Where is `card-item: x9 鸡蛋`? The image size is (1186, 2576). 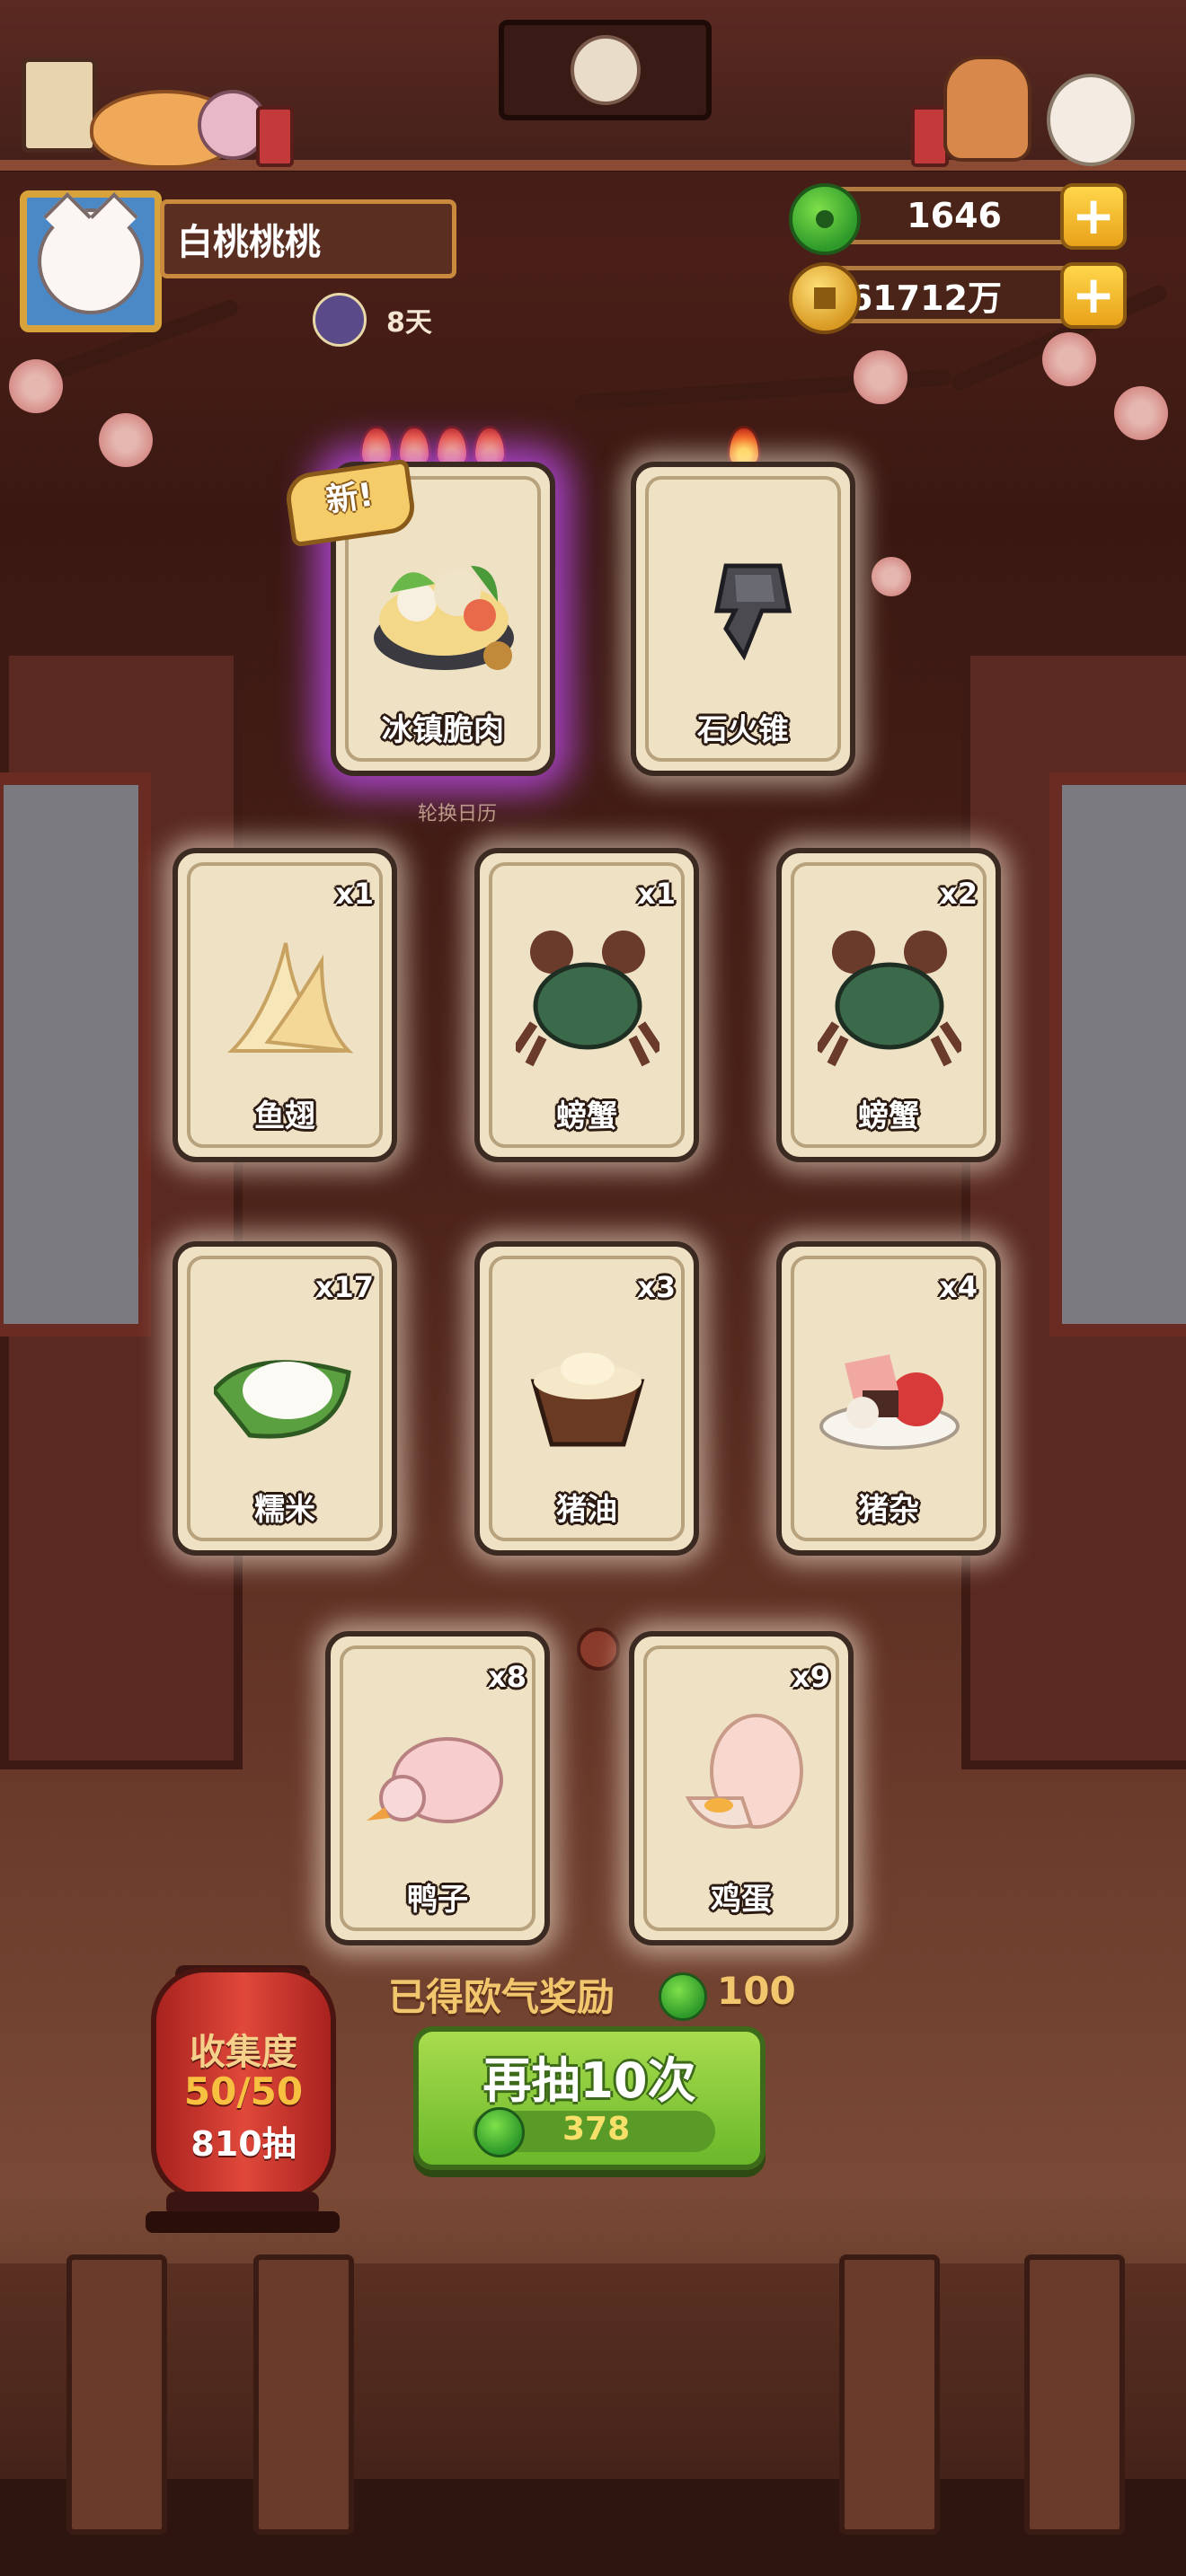 card-item: x9 鸡蛋 is located at coordinates (741, 1788).